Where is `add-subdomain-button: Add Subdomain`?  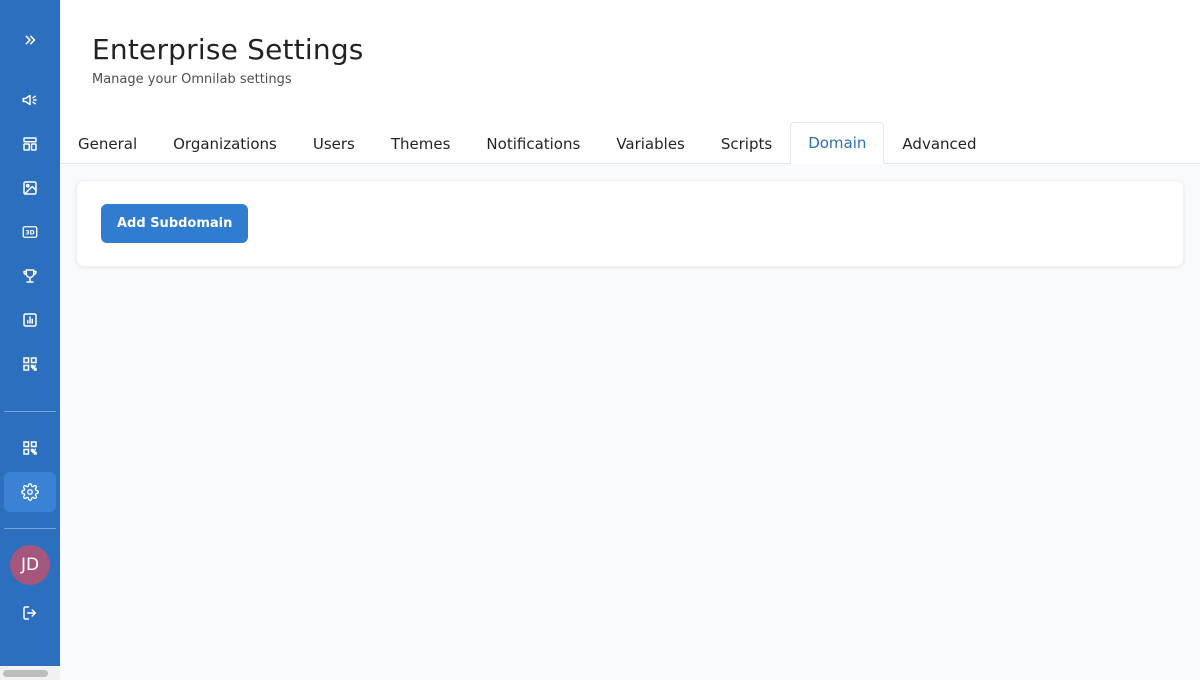 add-subdomain-button: Add Subdomain is located at coordinates (175, 223).